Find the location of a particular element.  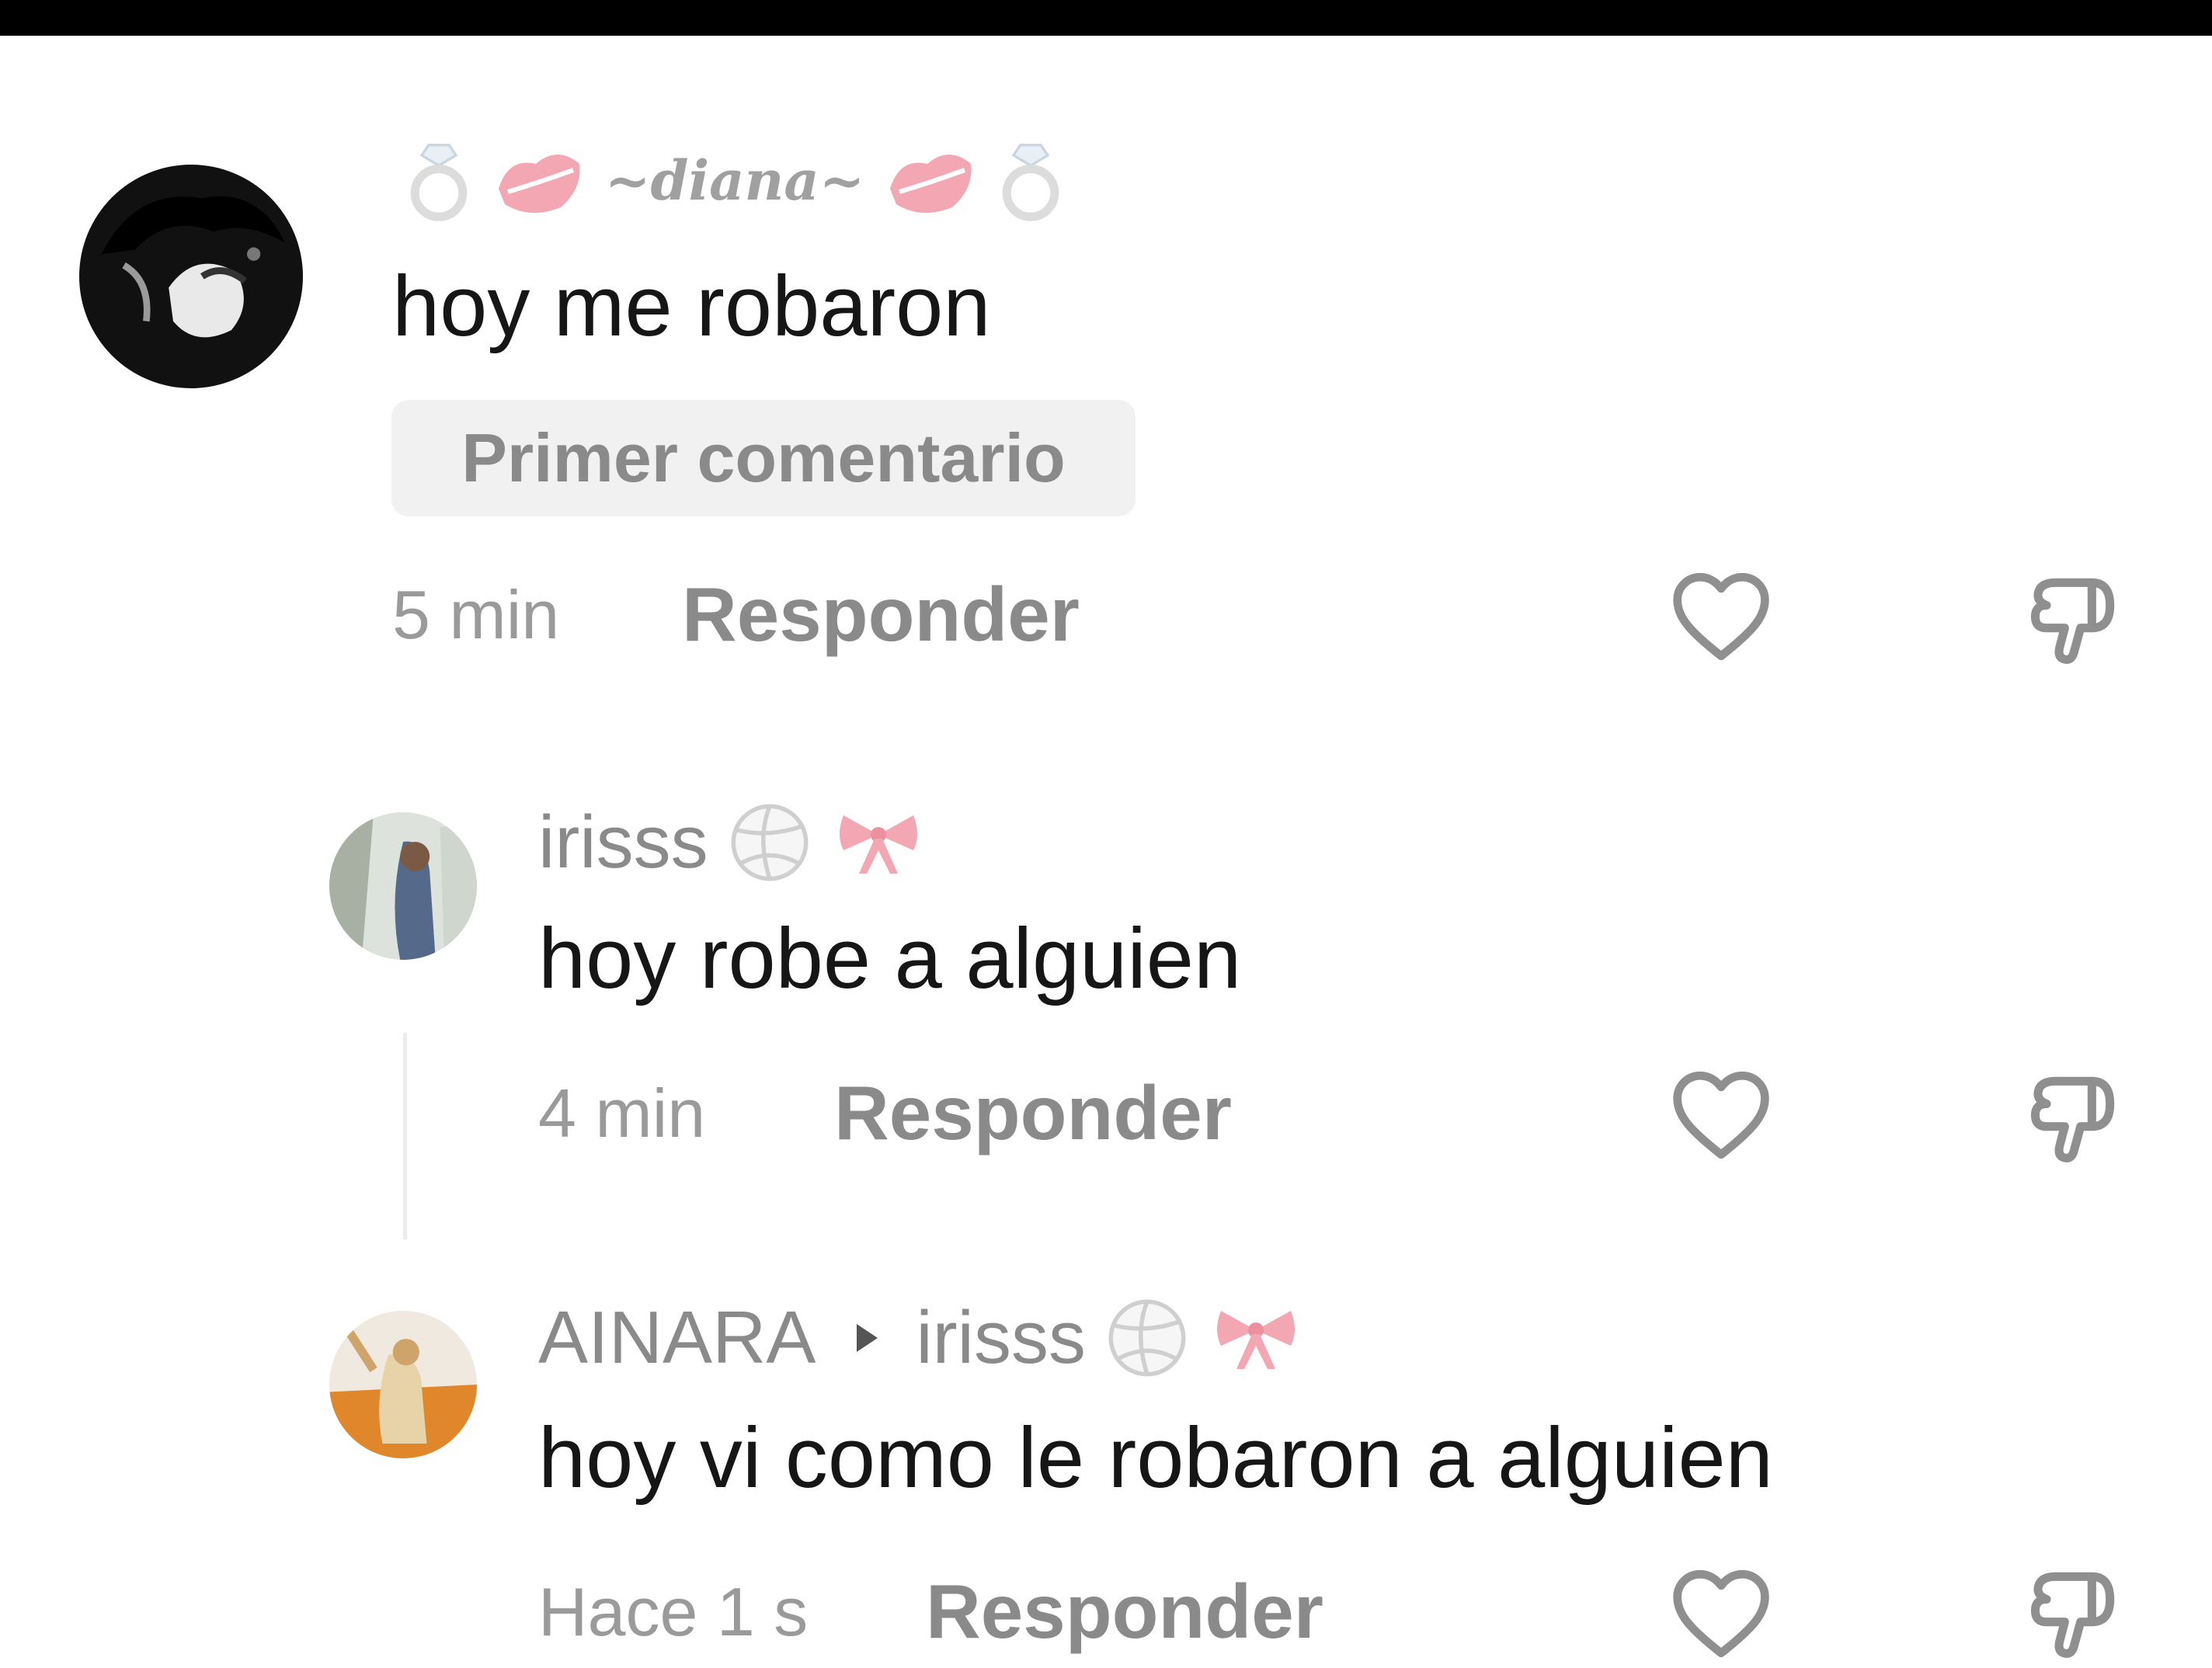

username-irisss: irisss is located at coordinates (623, 843).